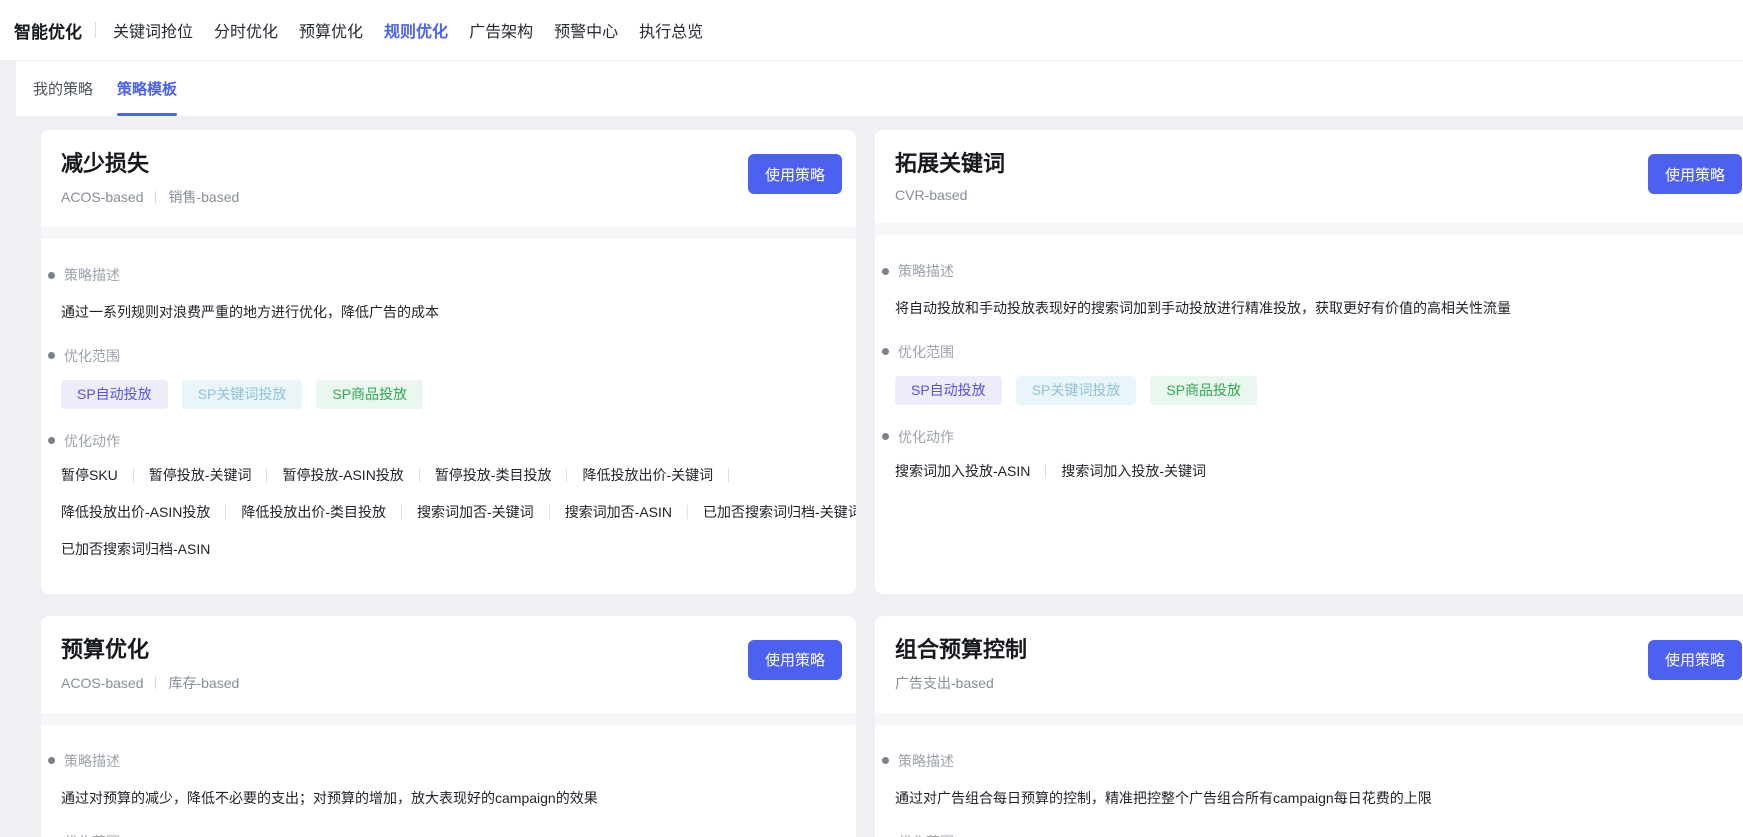 This screenshot has height=837, width=1743. Describe the element at coordinates (448, 664) in the screenshot. I see `card-header: 预算优化 ACOS-based 库存-based 使用策略` at that location.